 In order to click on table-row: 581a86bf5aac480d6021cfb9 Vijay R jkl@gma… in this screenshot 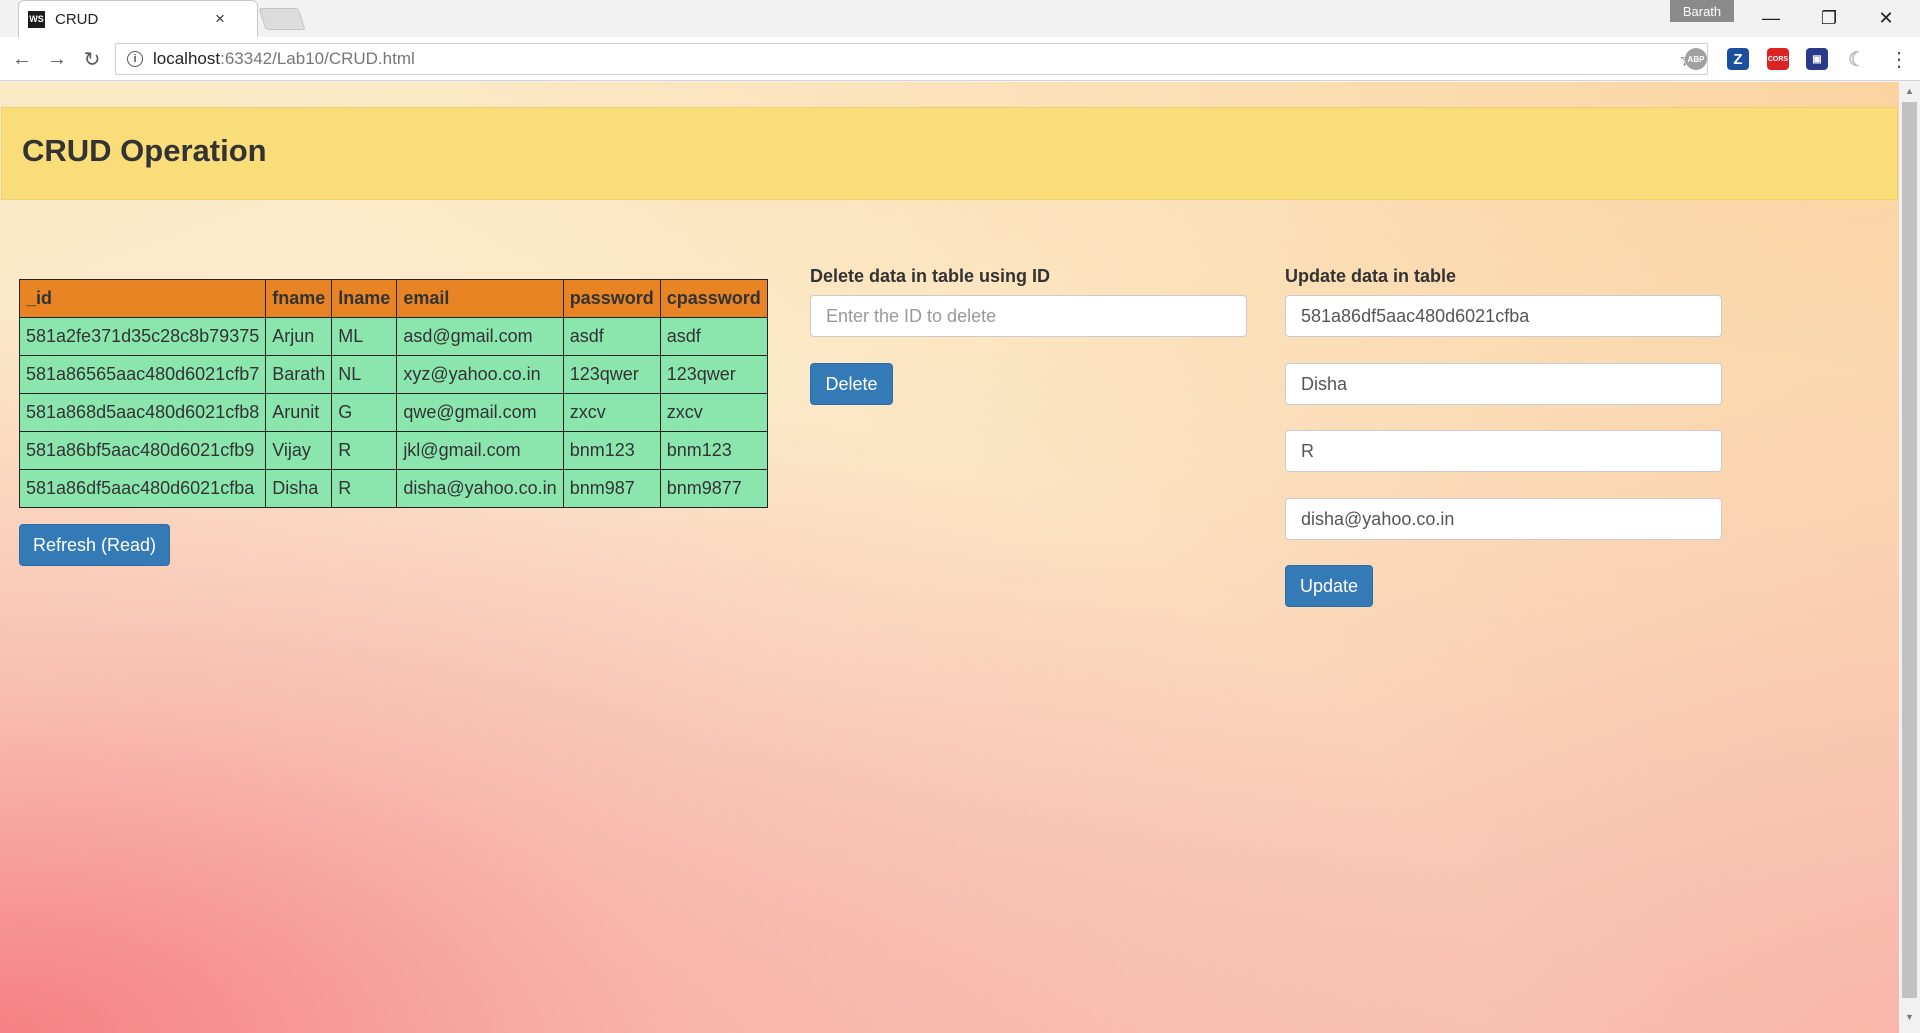, I will do `click(393, 450)`.